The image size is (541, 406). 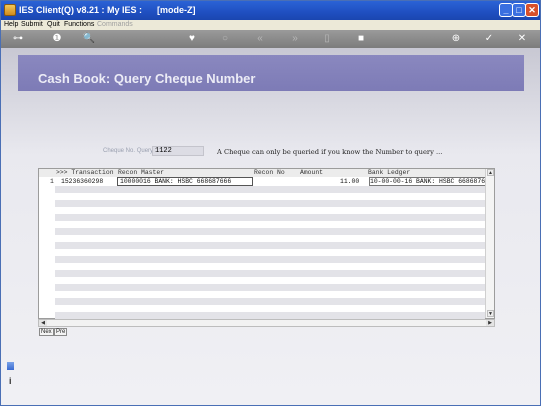 I want to click on lock-icon: ⊕, so click(x=456, y=39).